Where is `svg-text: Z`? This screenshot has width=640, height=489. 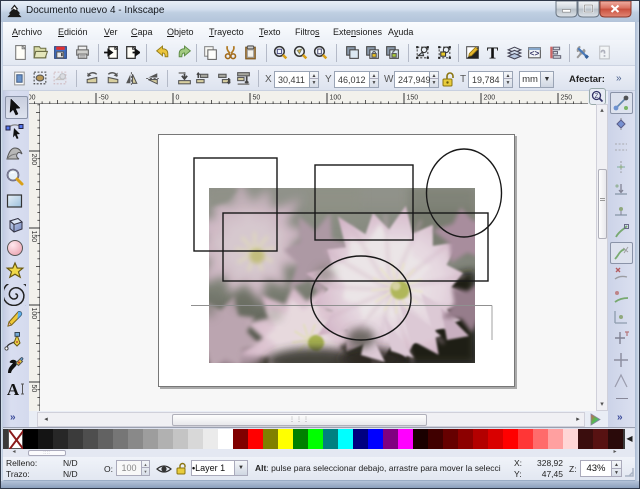
svg-text: Z is located at coordinates (597, 97).